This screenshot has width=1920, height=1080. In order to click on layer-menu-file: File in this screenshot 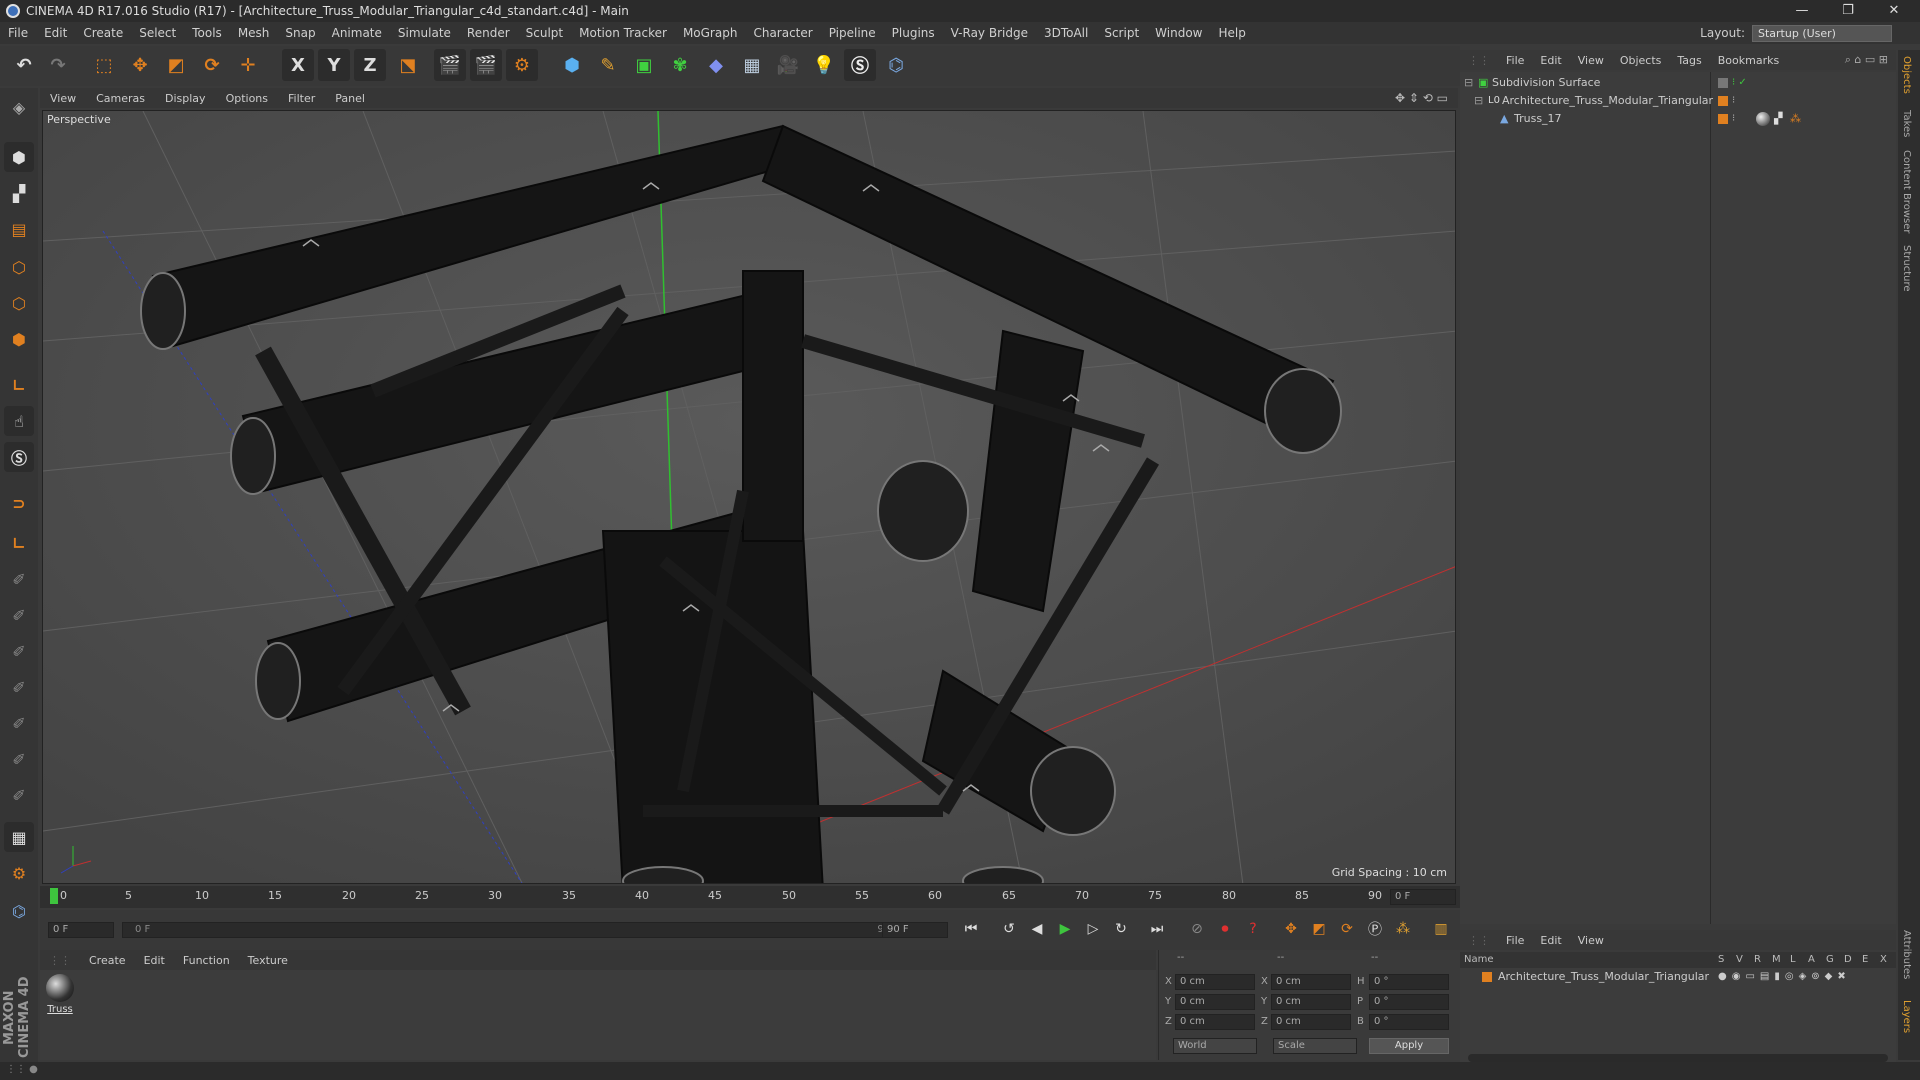, I will do `click(1515, 940)`.